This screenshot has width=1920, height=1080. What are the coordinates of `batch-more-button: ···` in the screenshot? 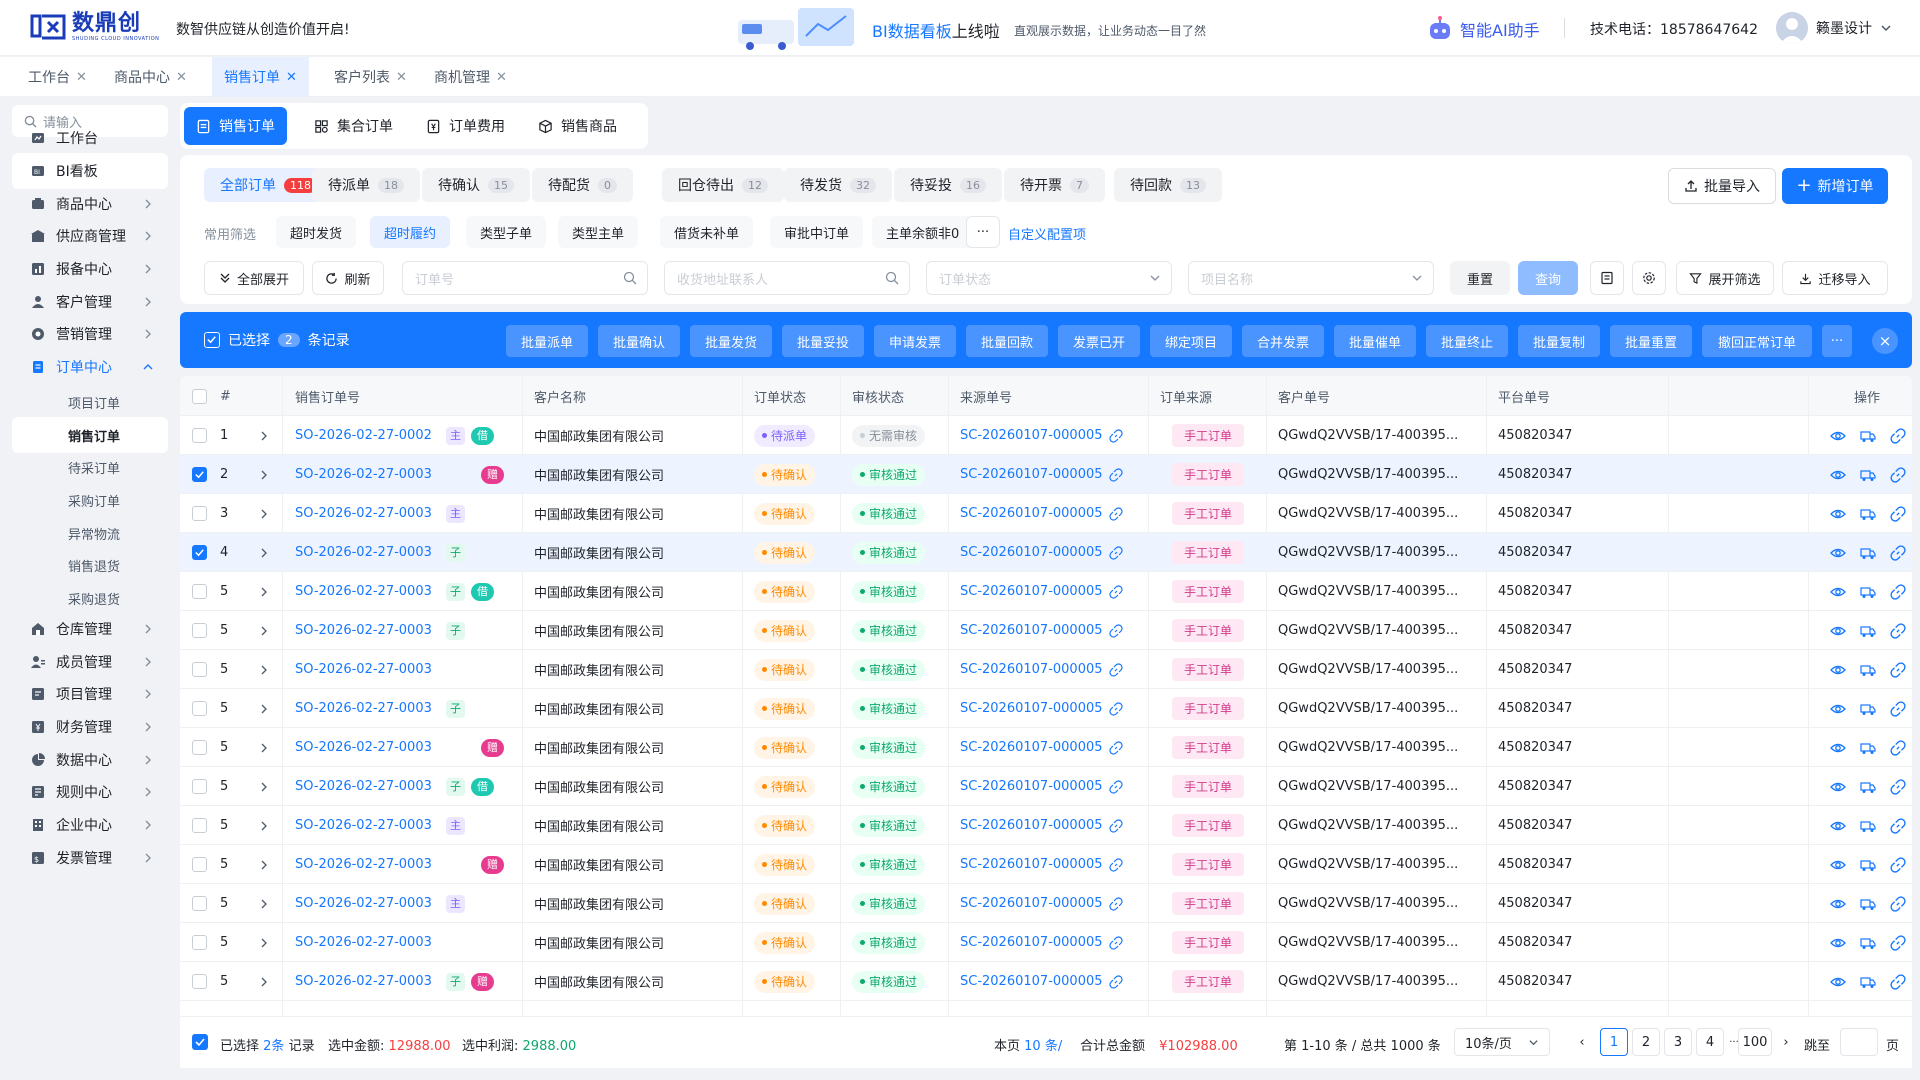 It's located at (1837, 341).